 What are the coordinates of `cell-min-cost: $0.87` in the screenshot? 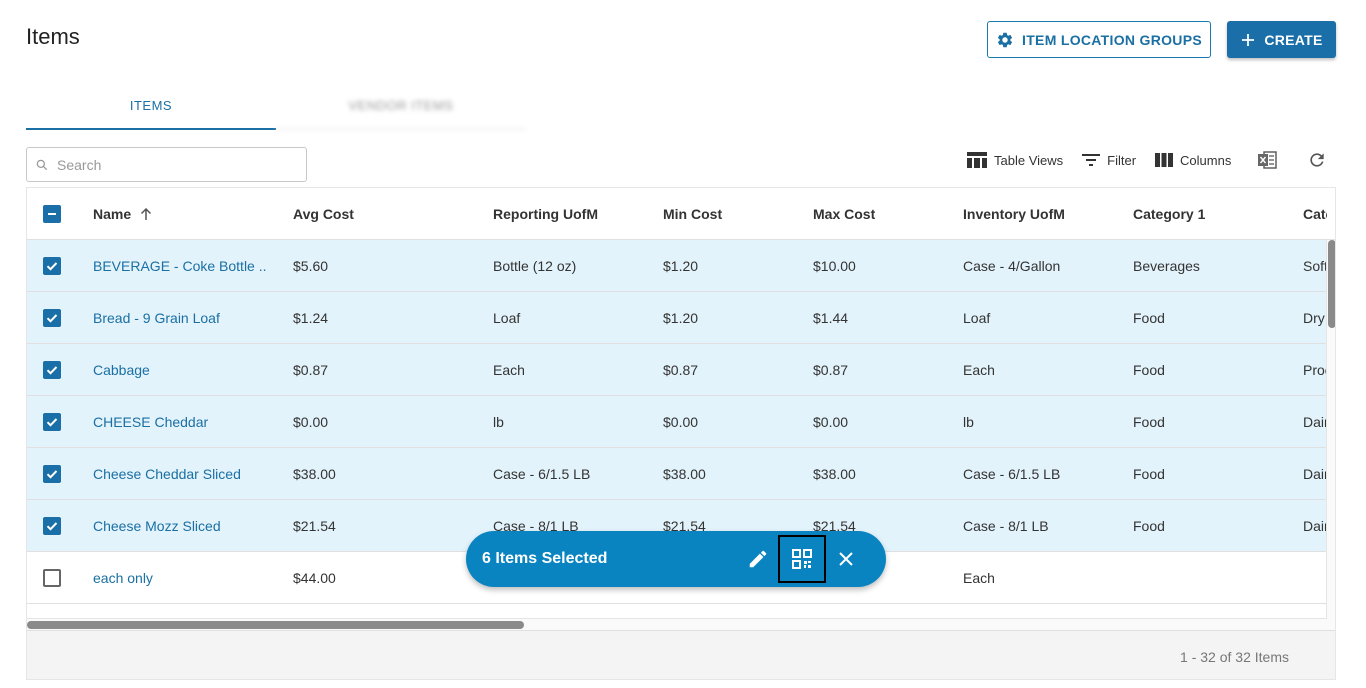 It's located at (681, 370).